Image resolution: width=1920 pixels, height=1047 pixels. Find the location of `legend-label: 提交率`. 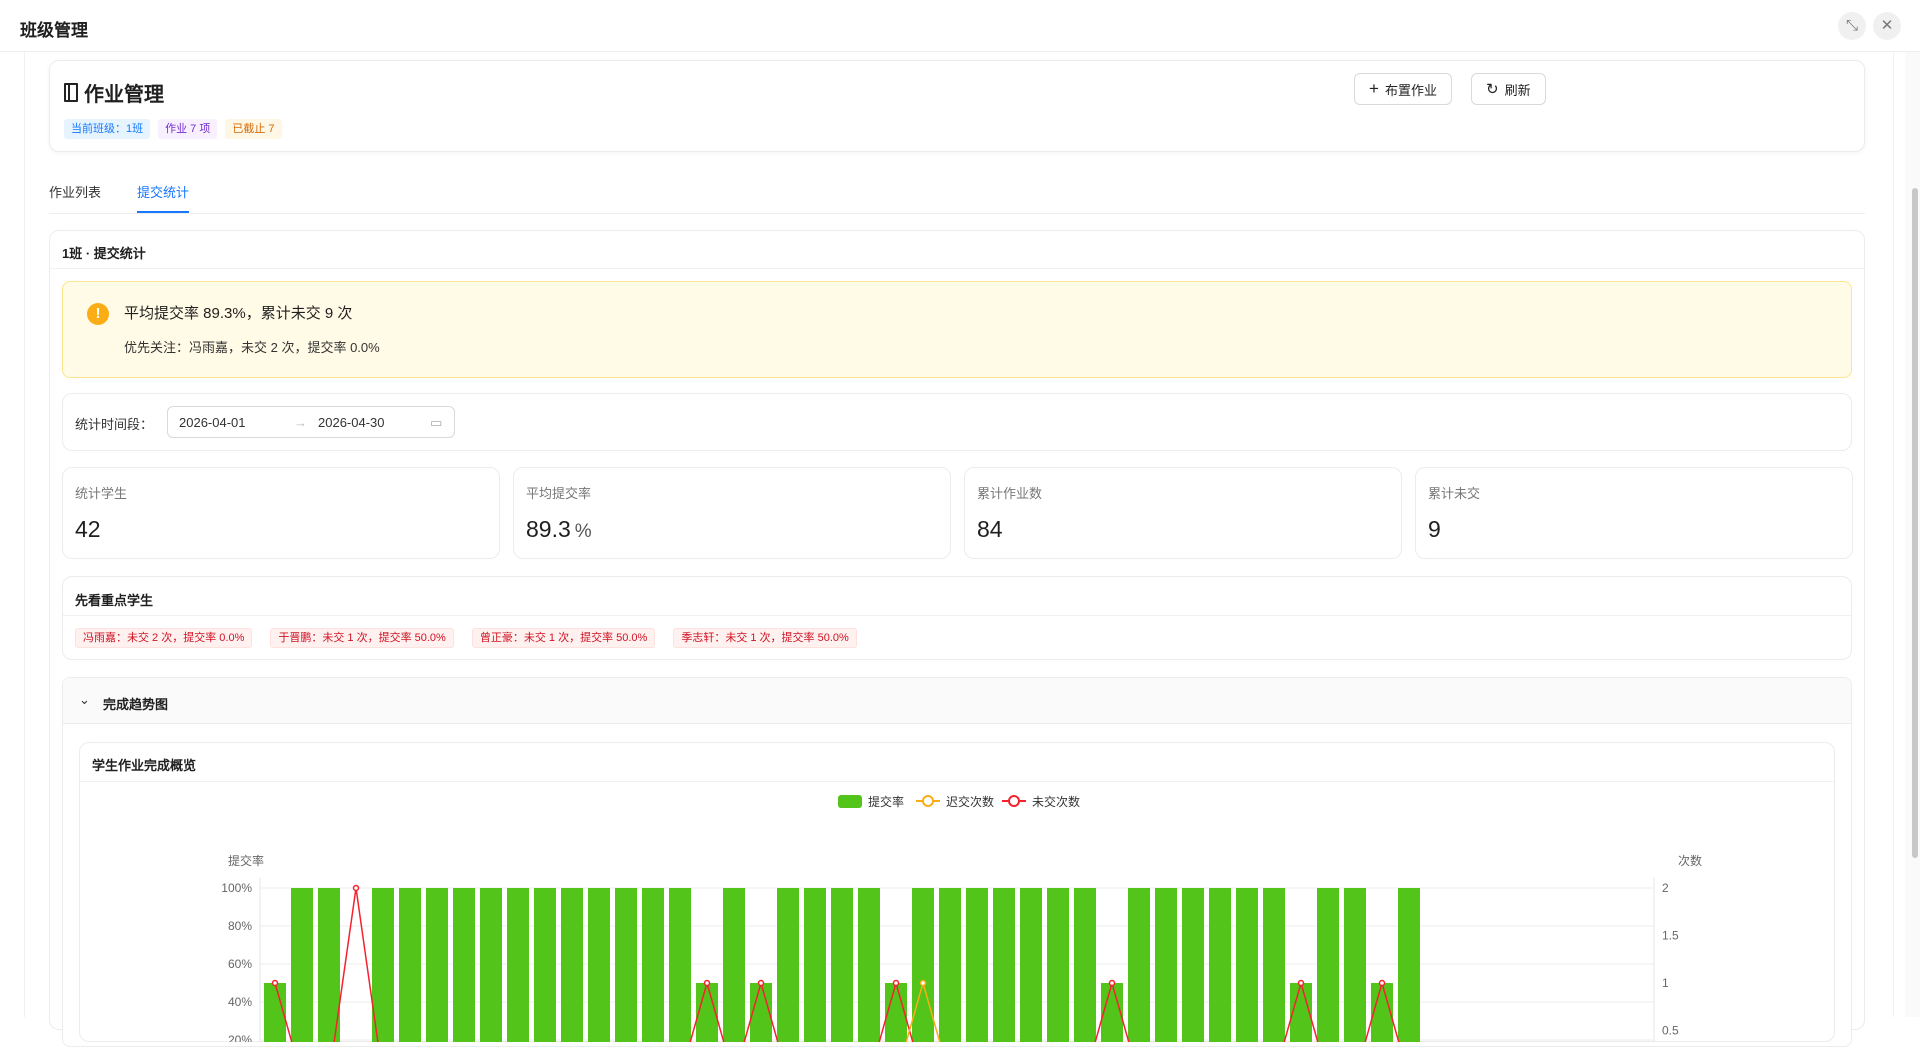

legend-label: 提交率 is located at coordinates (886, 801).